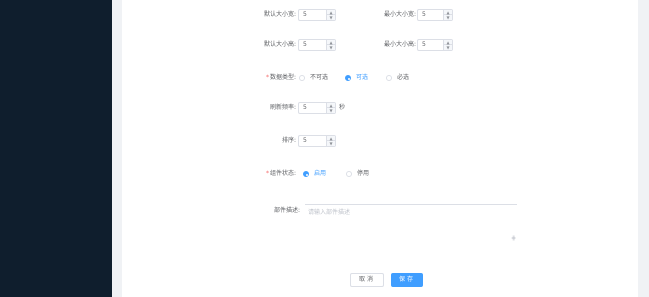 Image resolution: width=649 pixels, height=297 pixels. What do you see at coordinates (305, 107) in the screenshot?
I see `refresh-value: 5` at bounding box center [305, 107].